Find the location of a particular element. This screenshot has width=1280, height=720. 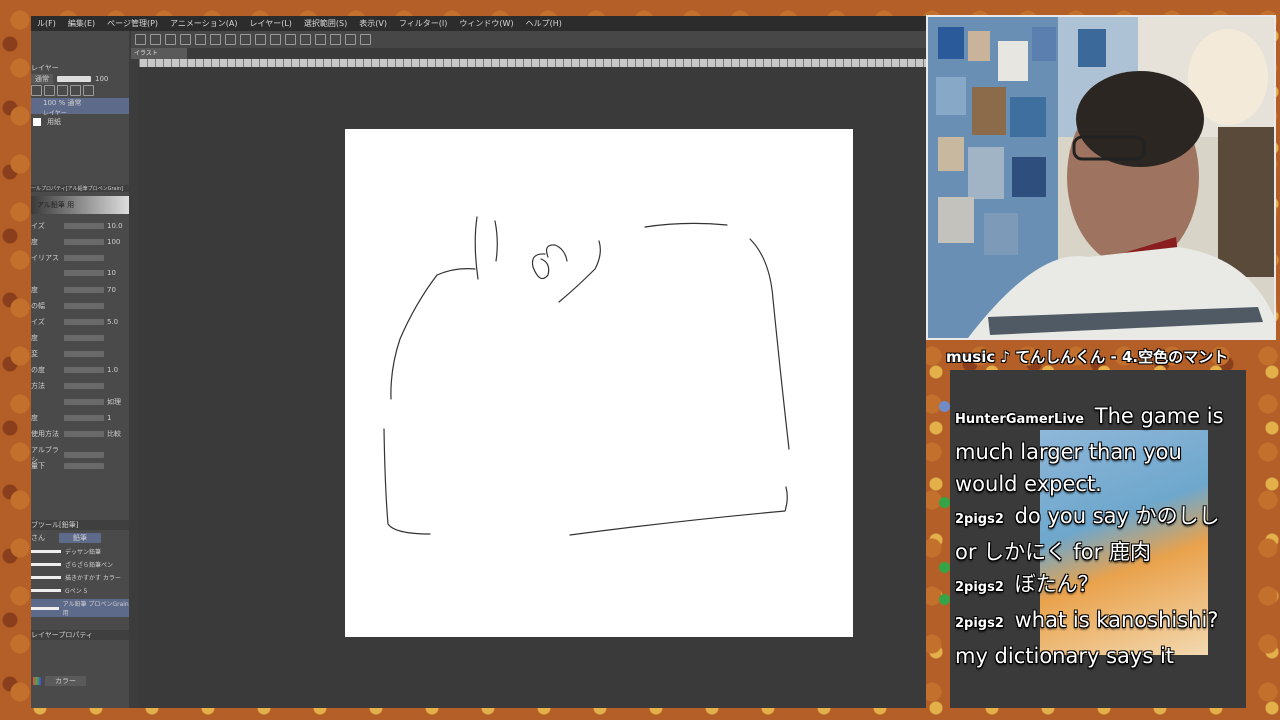

user-badge-icon is located at coordinates (944, 406).